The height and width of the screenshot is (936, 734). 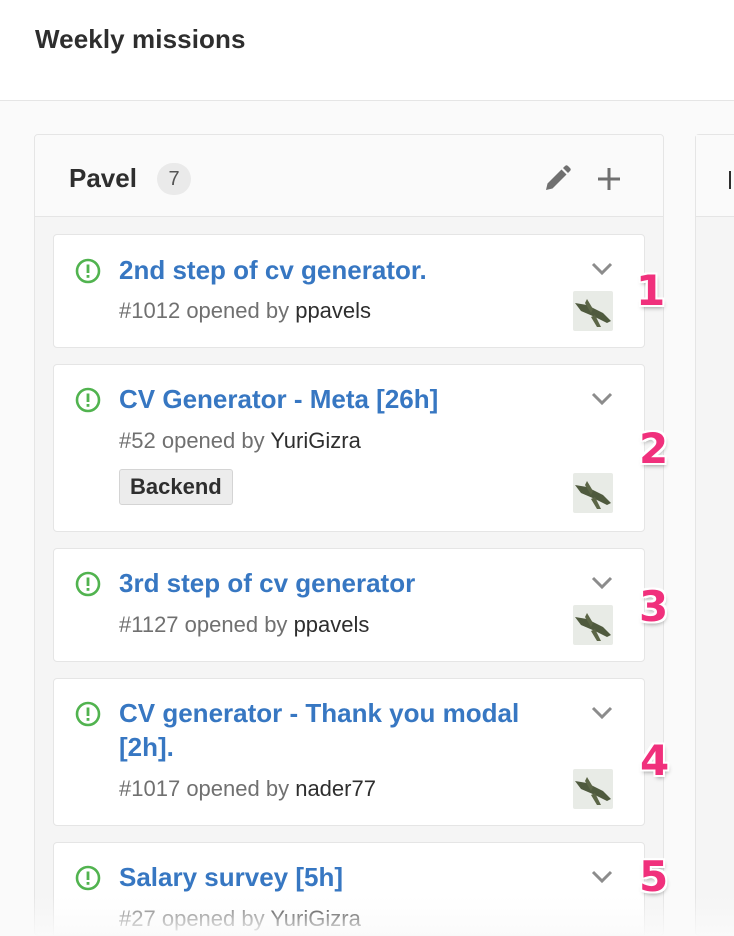 What do you see at coordinates (349, 399) in the screenshot?
I see `issue-title: CV Generator - Meta [26h]` at bounding box center [349, 399].